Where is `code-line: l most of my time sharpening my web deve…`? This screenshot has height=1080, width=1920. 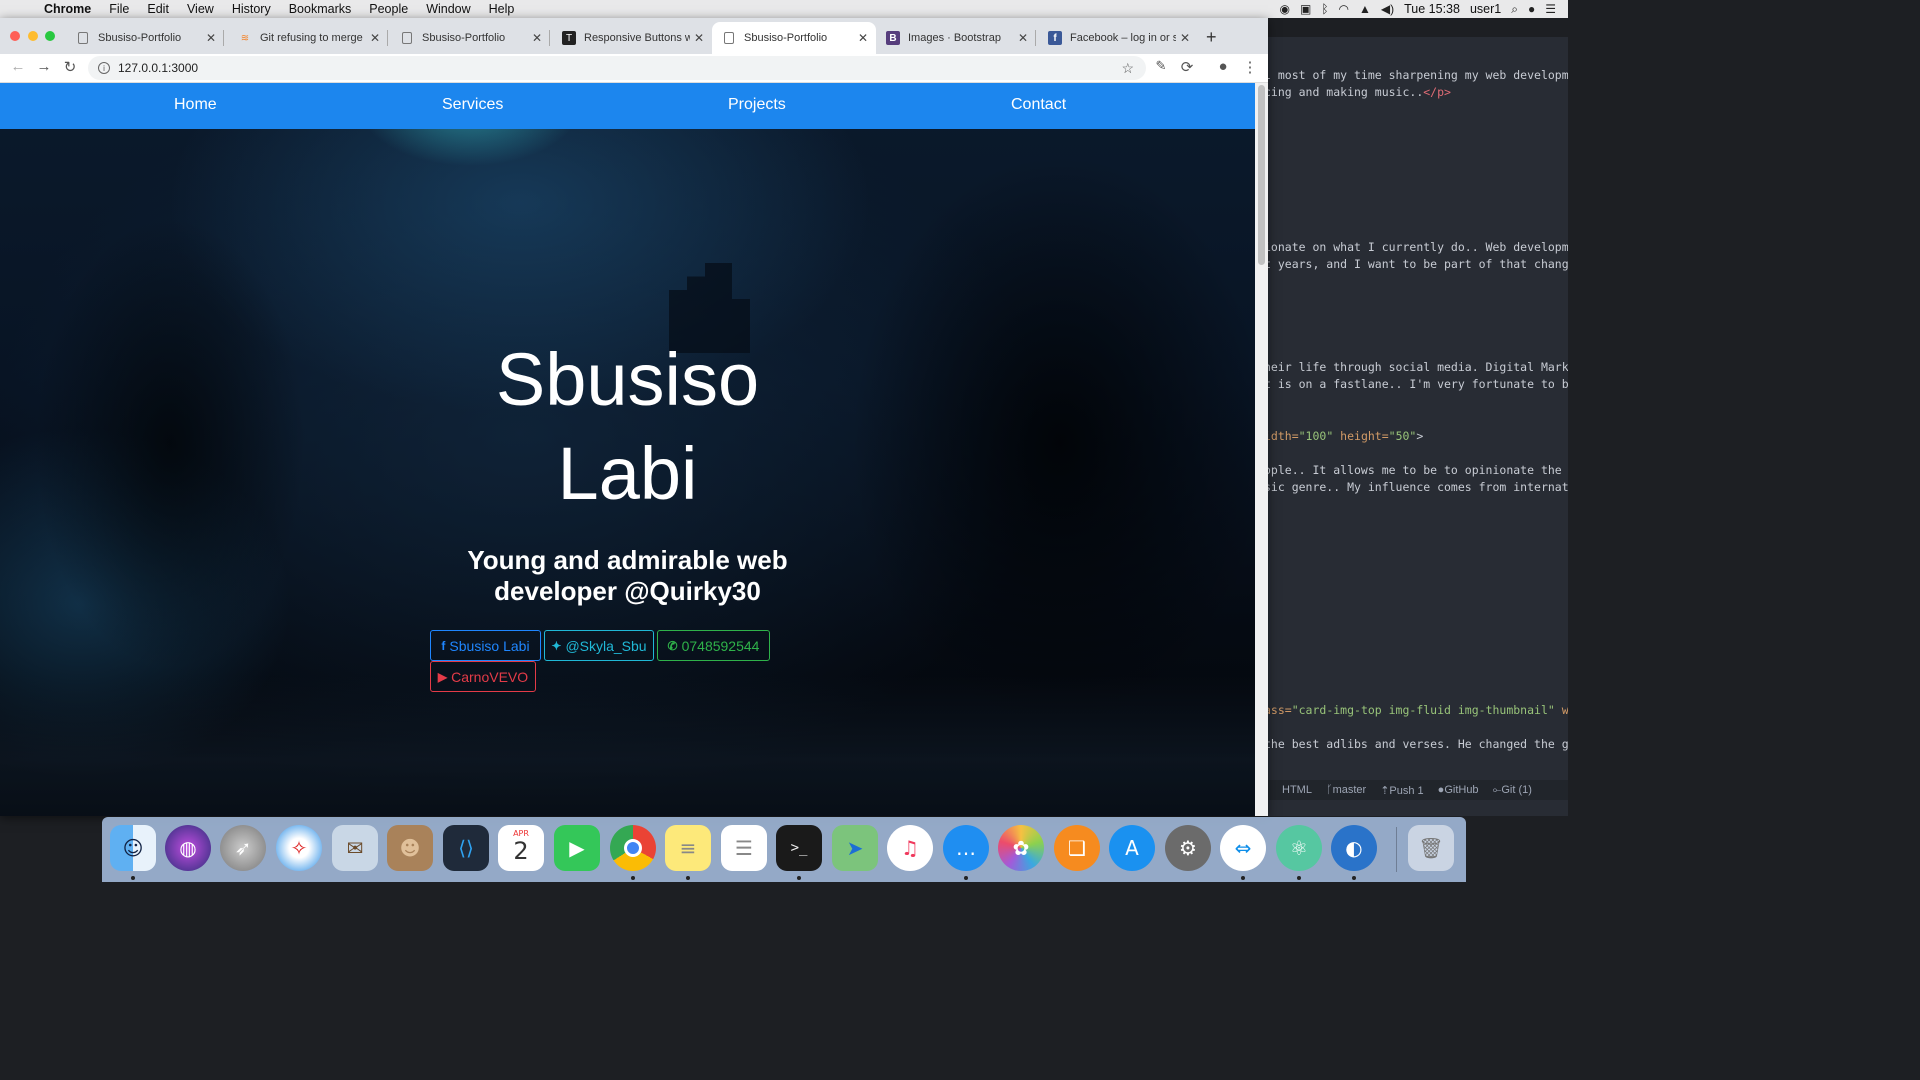
code-line: l most of my time sharpening my web deve… is located at coordinates (1418, 75).